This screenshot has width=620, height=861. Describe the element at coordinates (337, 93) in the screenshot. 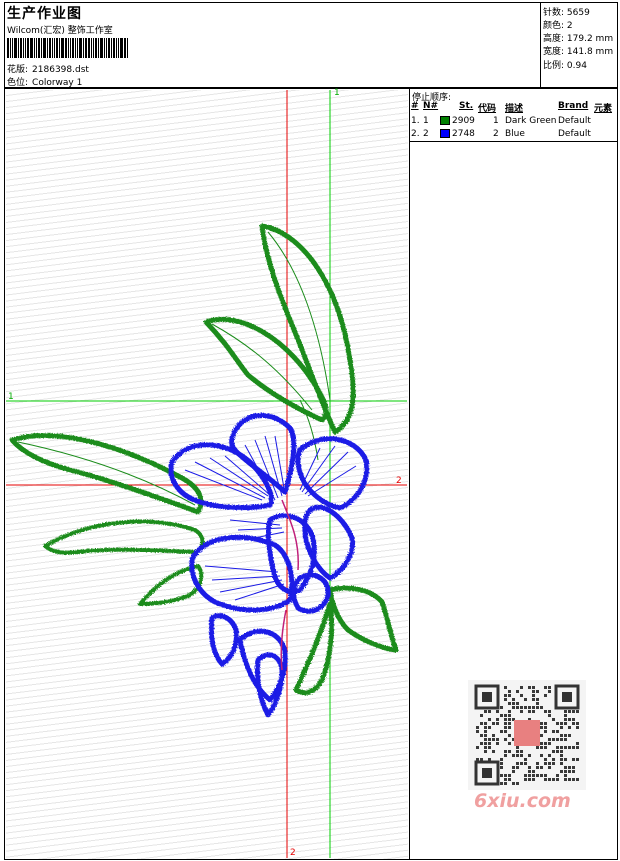

I see `axis-label-top: 1` at that location.